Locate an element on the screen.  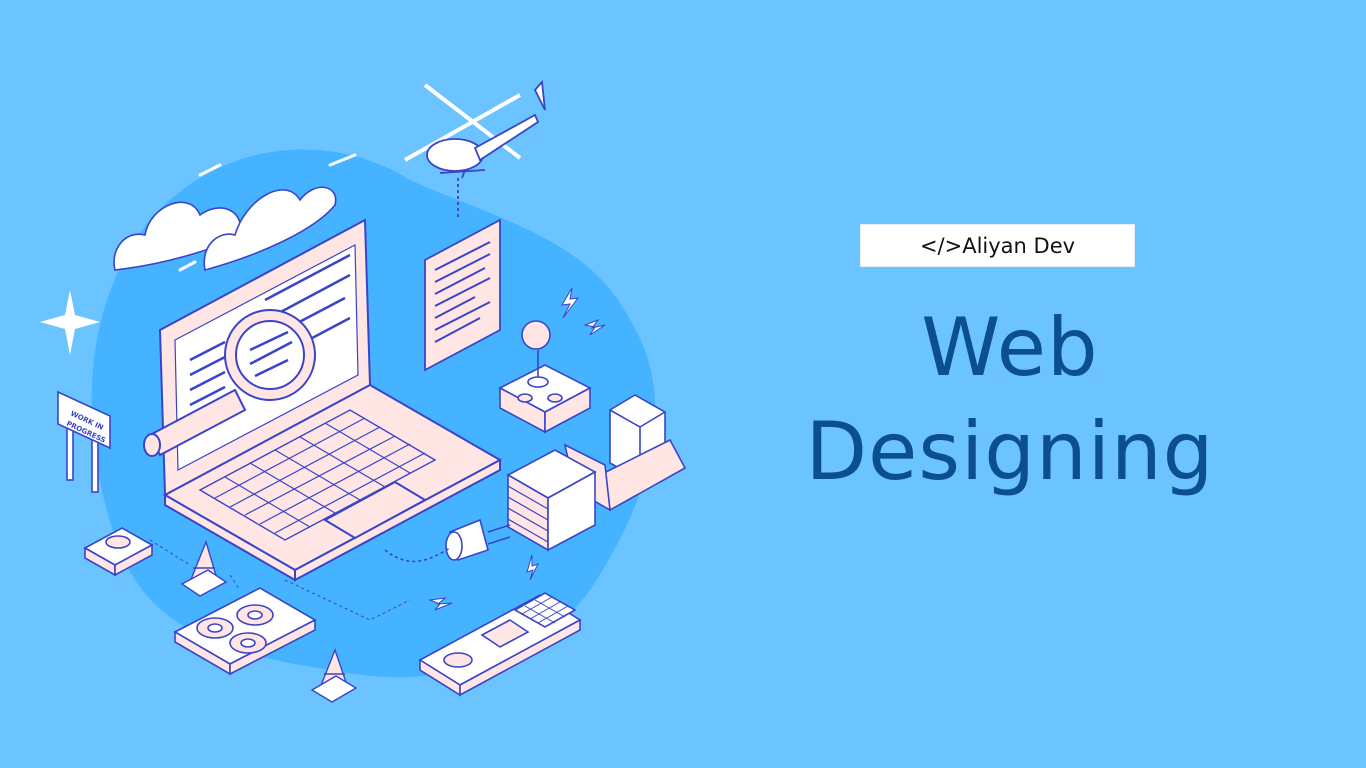
title-line-1: Web is located at coordinates (1010, 347).